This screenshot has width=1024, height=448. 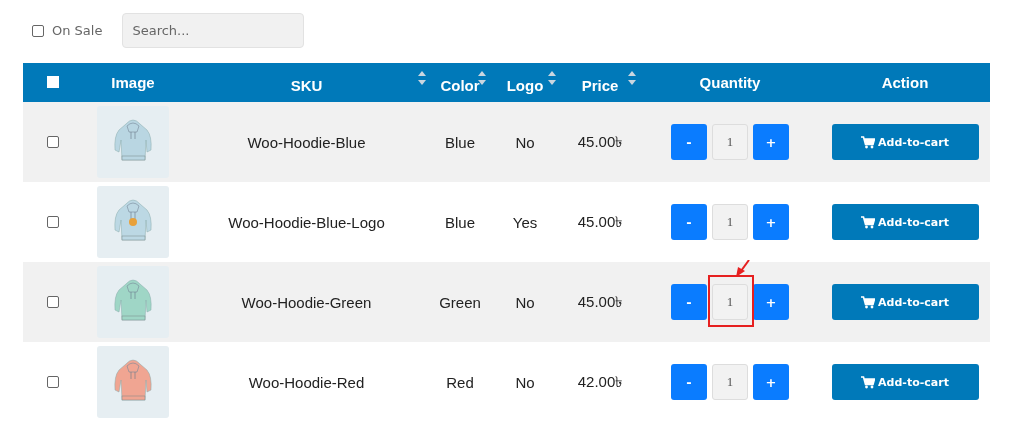 I want to click on color-text: Red, so click(x=460, y=382).